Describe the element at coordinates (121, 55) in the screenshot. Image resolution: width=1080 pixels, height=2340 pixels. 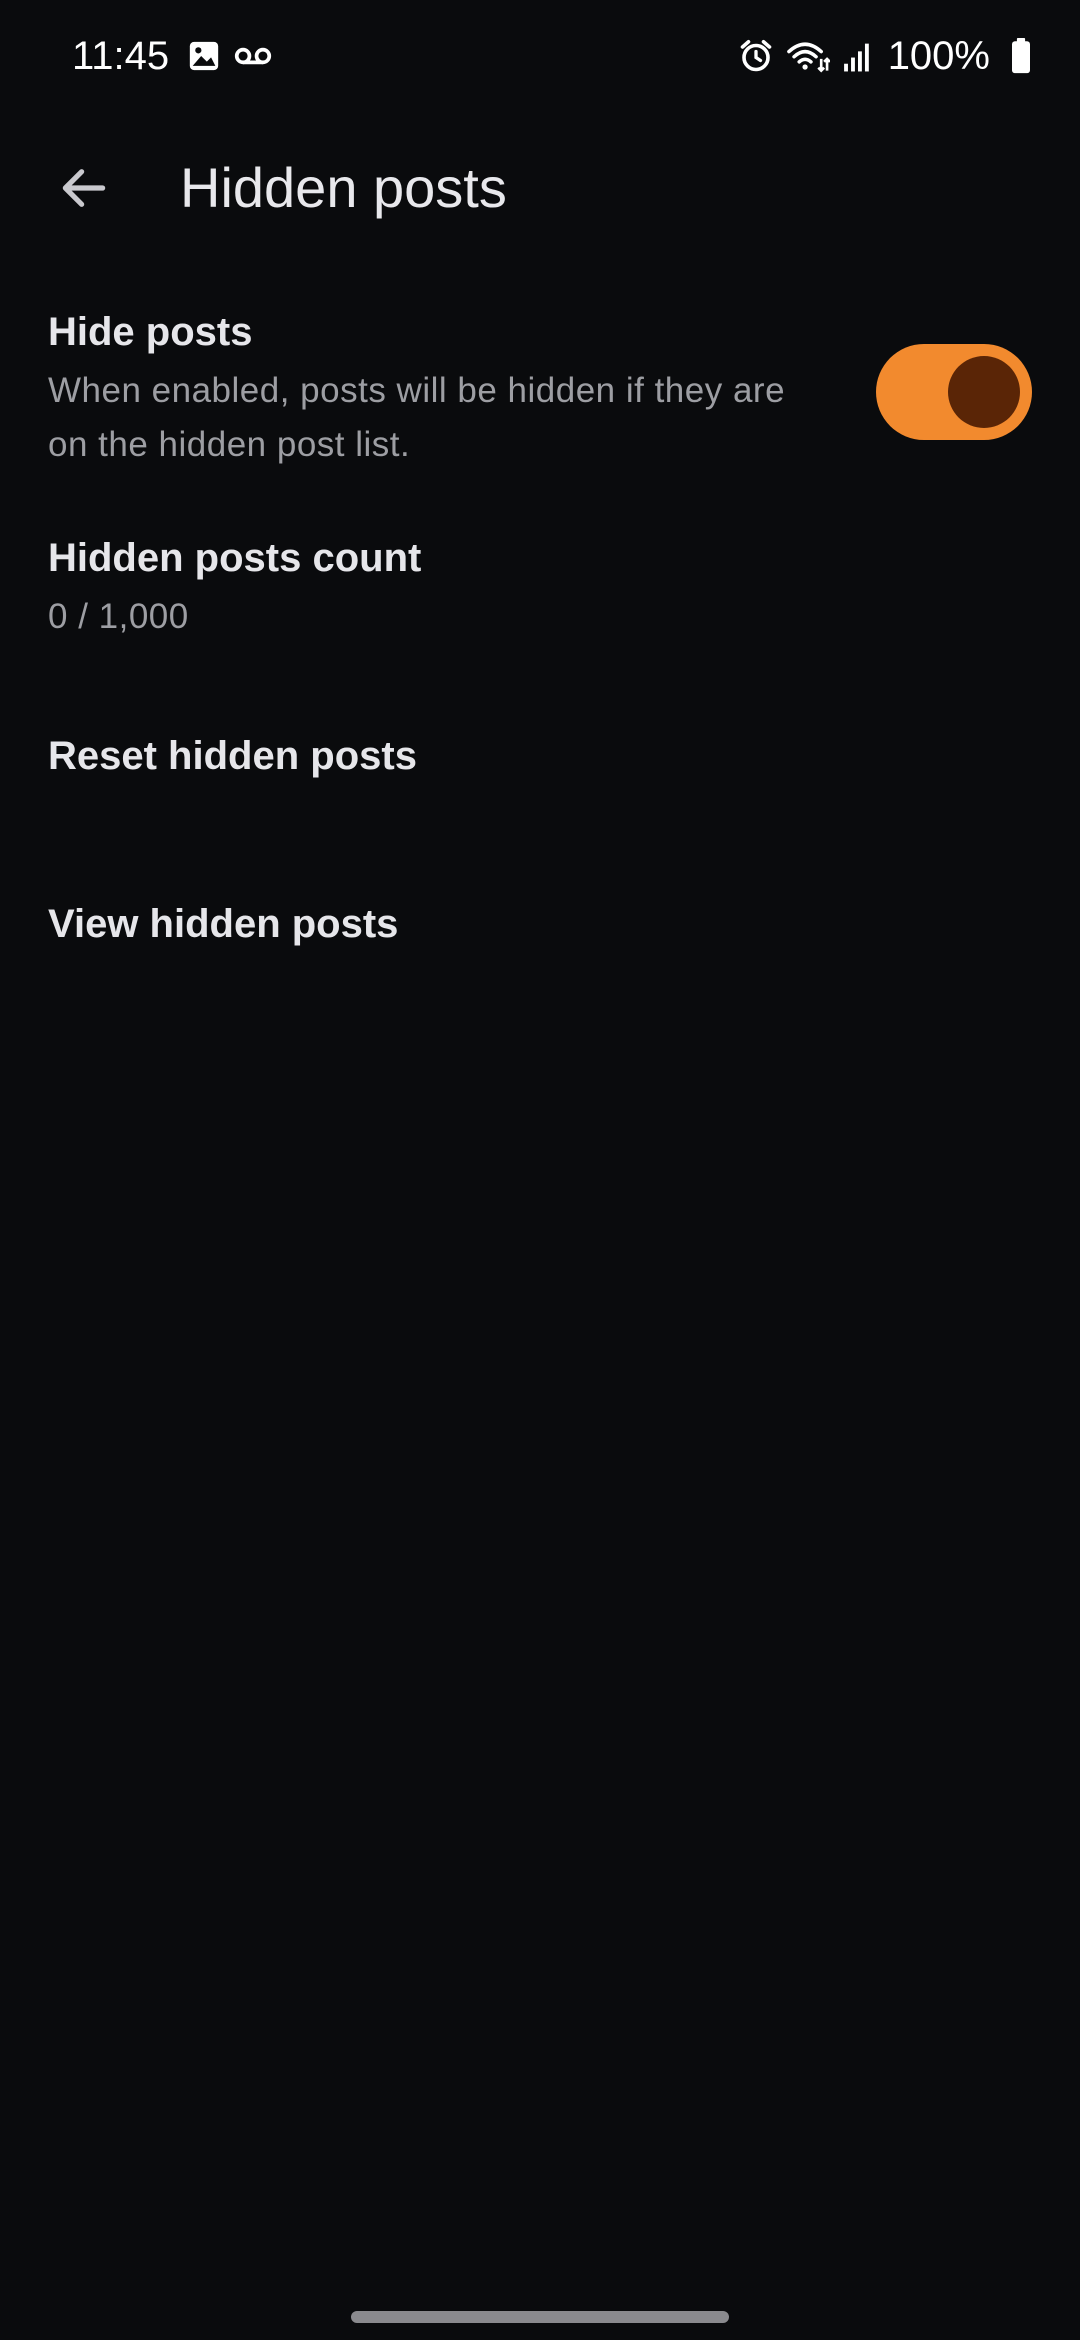
I see `status-time: 11:45` at that location.